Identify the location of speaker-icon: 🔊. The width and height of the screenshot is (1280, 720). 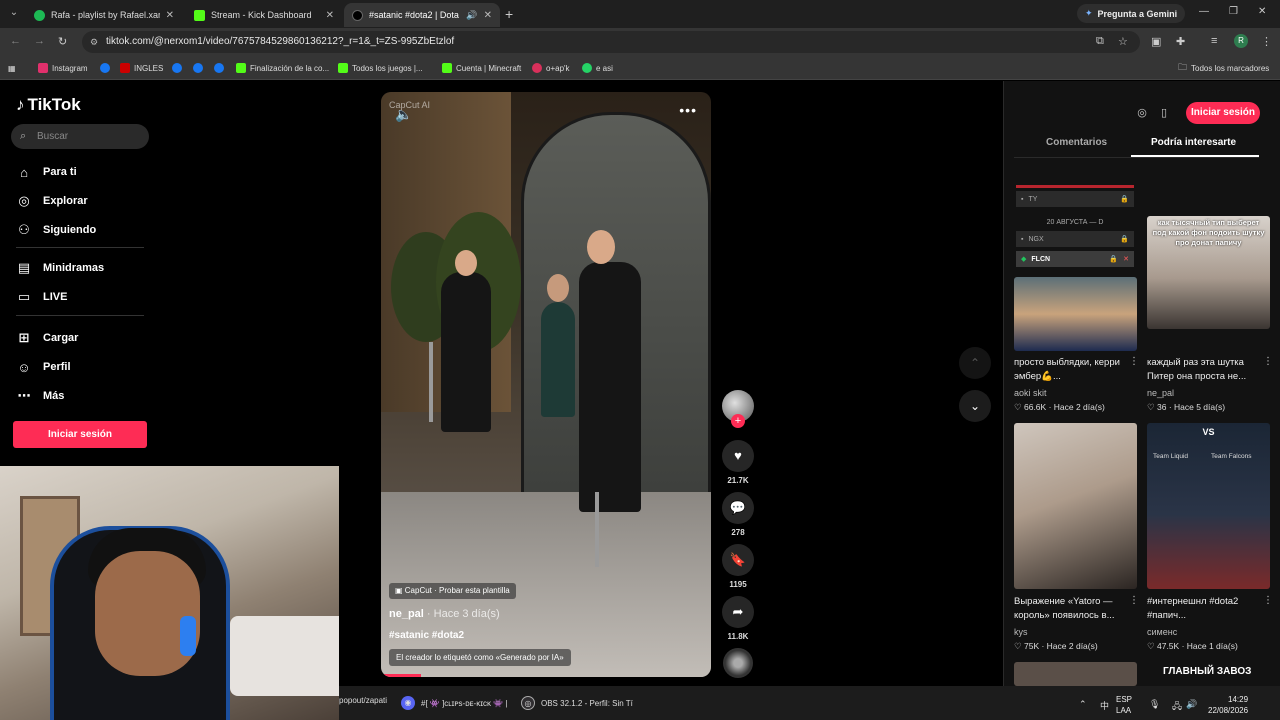
(471, 15).